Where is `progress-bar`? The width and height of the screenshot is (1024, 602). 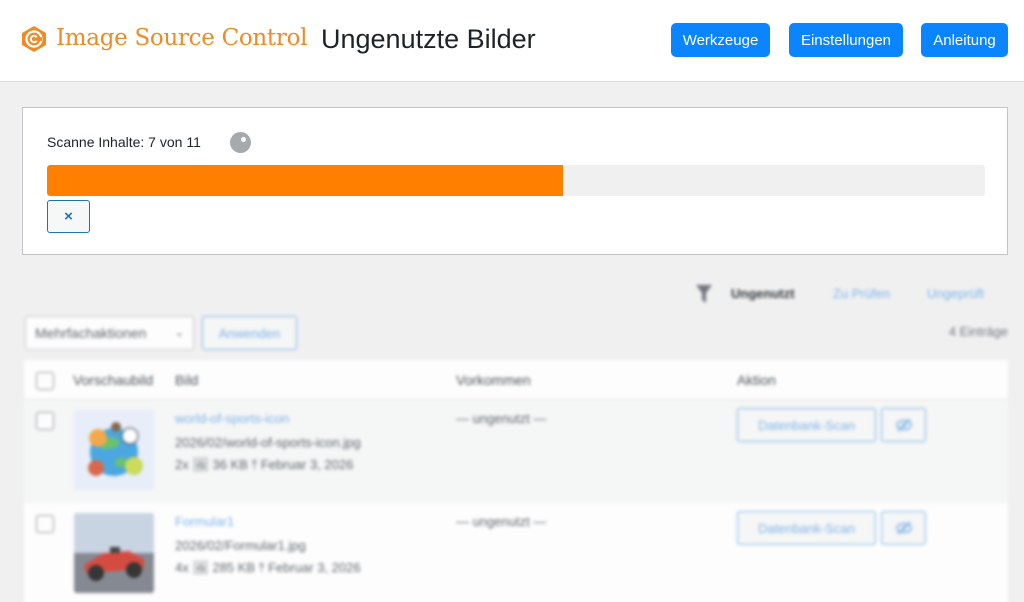
progress-bar is located at coordinates (516, 180).